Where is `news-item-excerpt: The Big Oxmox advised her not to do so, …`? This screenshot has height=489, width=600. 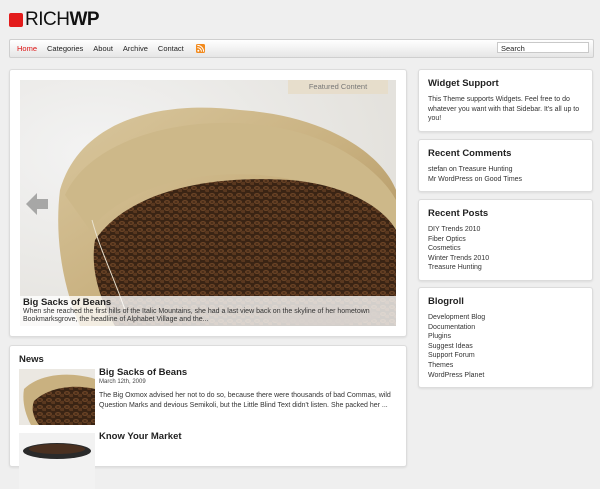
news-item-excerpt: The Big Oxmox advised her not to do so, … is located at coordinates (245, 400).